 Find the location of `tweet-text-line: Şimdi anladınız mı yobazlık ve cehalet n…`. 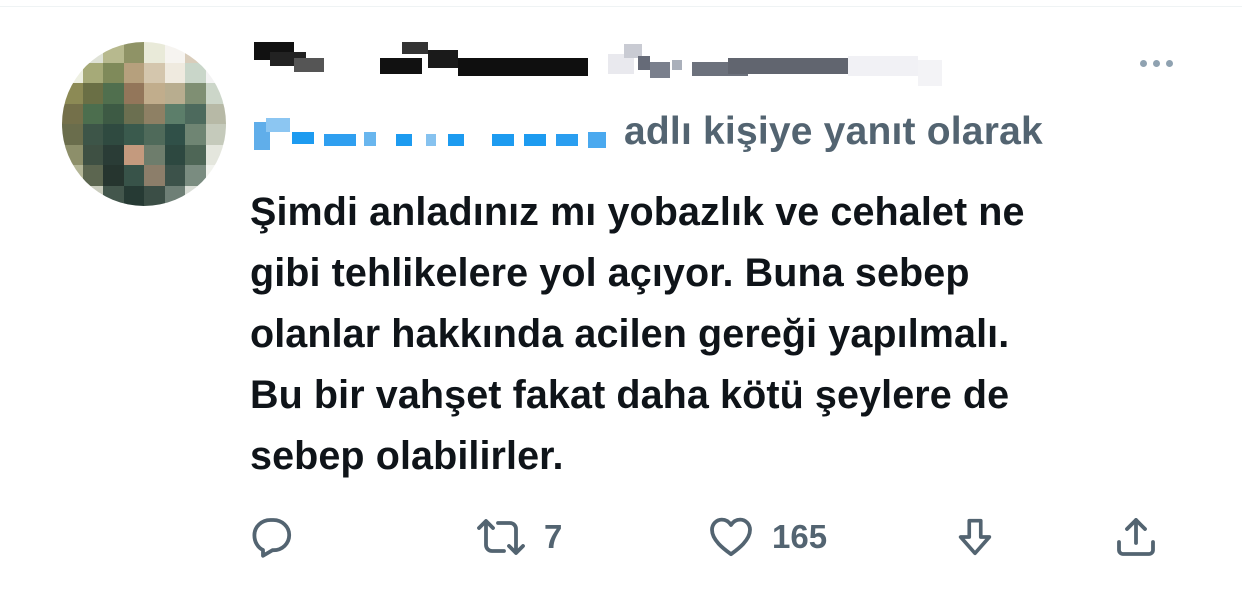

tweet-text-line: Şimdi anladınız mı yobazlık ve cehalet n… is located at coordinates (637, 212).